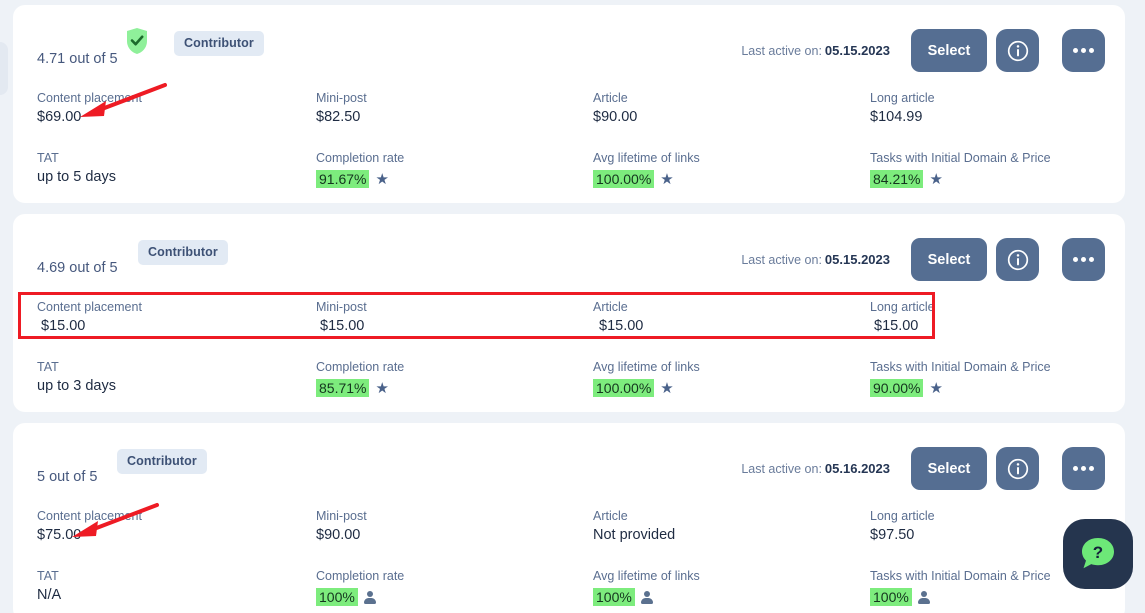 Image resolution: width=1145 pixels, height=613 pixels. I want to click on rating-text: 5 out of 5, so click(67, 477).